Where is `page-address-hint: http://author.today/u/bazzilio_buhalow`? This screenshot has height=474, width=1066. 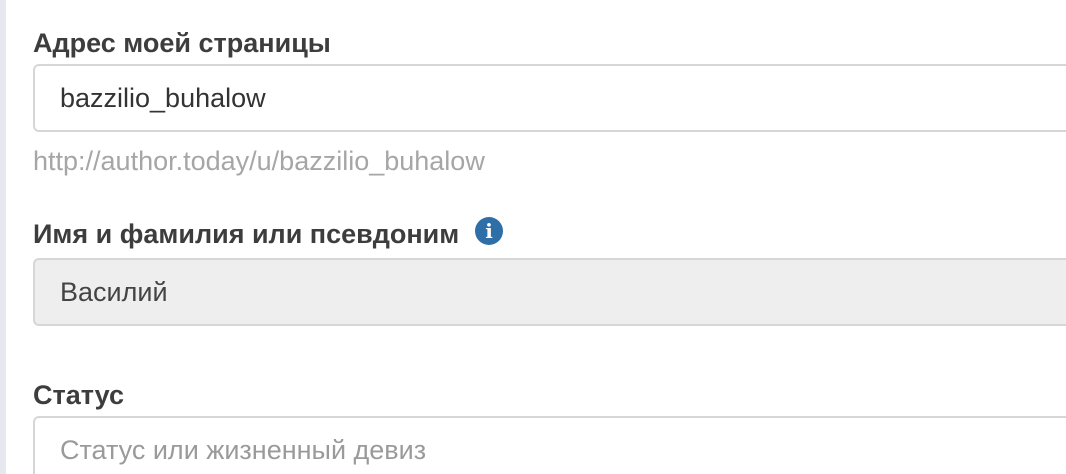
page-address-hint: http://author.today/u/bazzilio_buhalow is located at coordinates (259, 161).